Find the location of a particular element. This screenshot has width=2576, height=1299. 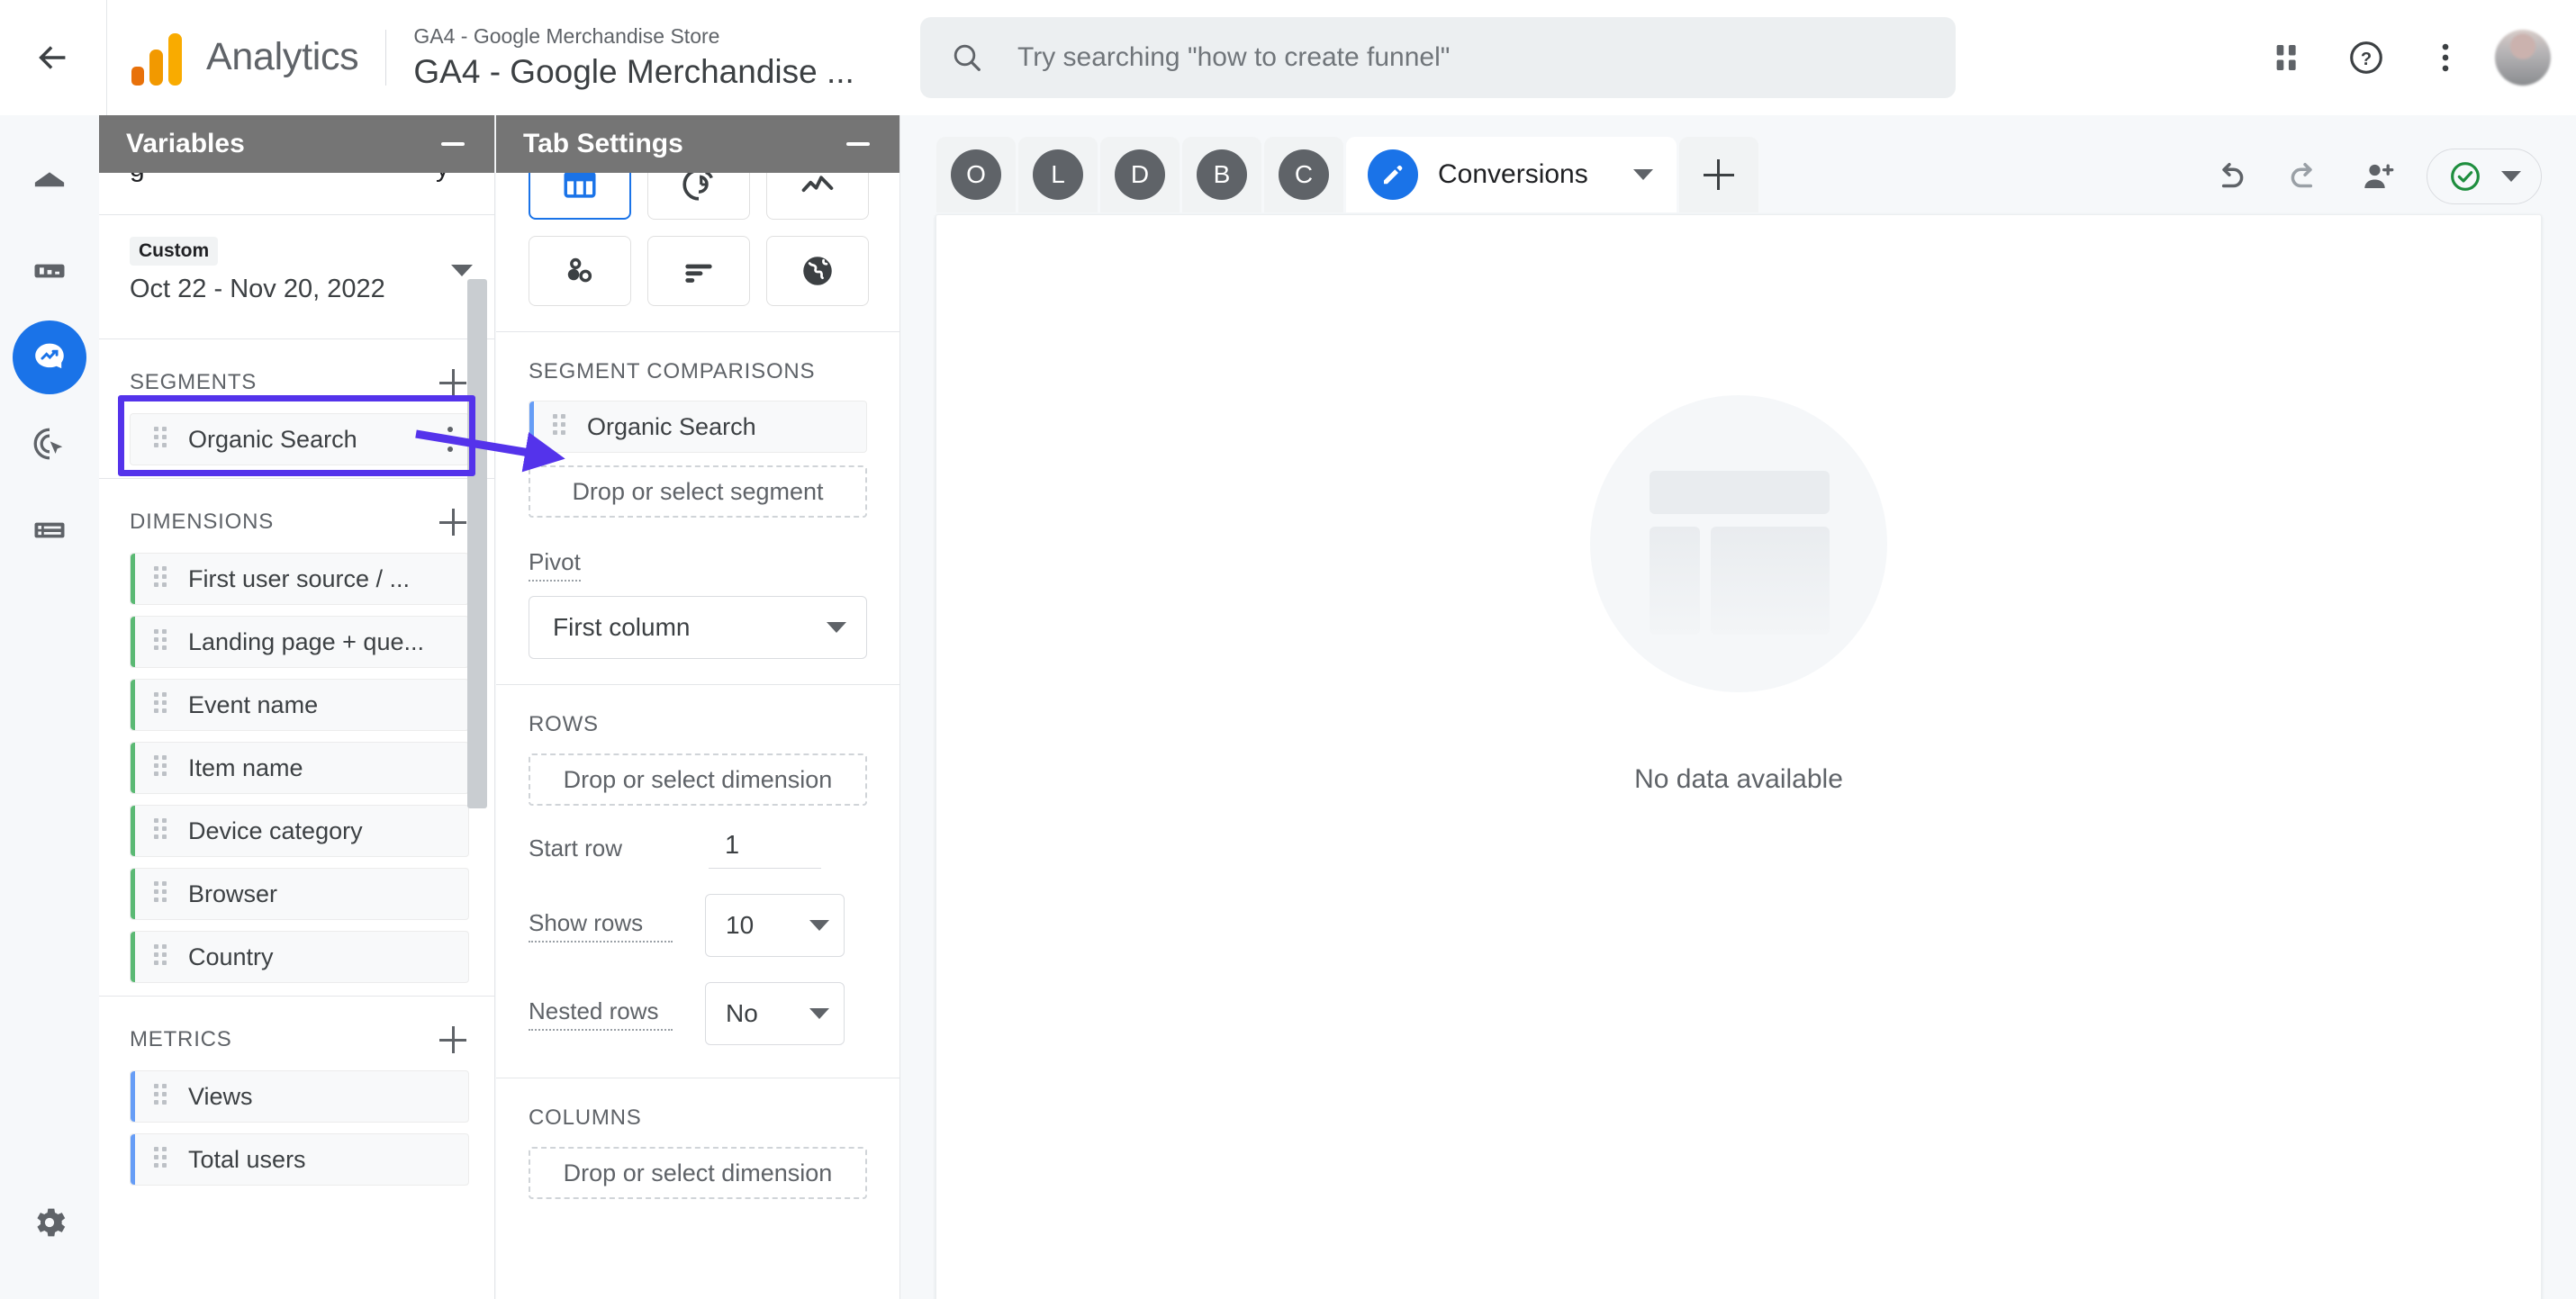

share-button is located at coordinates (2378, 176).